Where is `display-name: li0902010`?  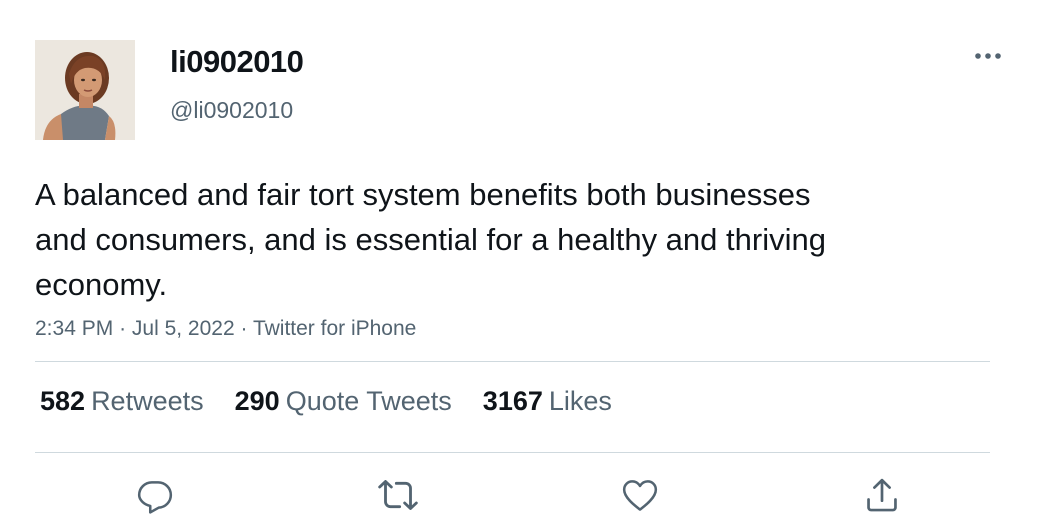
display-name: li0902010 is located at coordinates (237, 62).